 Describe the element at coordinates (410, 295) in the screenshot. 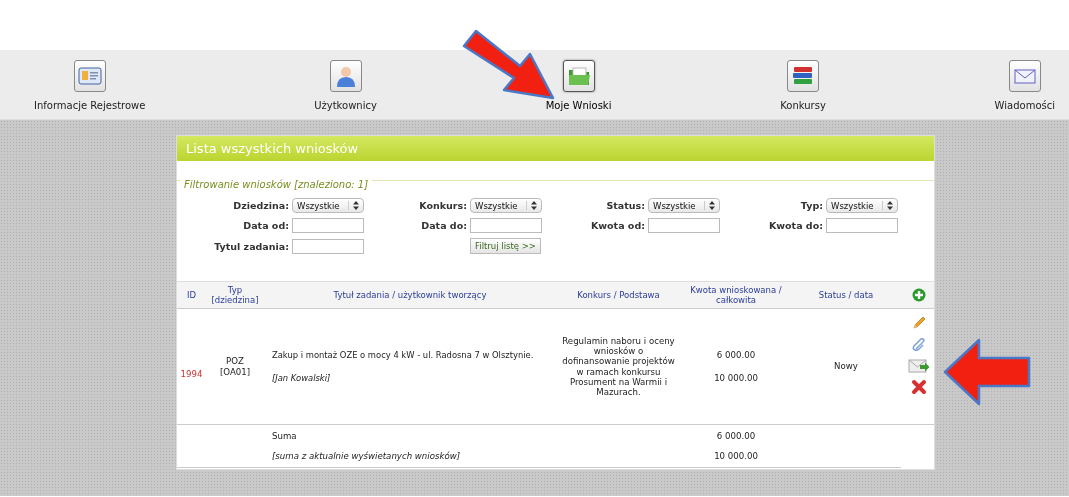

I see `column-header: Tytuł zadania / użytkownik tworzący` at that location.